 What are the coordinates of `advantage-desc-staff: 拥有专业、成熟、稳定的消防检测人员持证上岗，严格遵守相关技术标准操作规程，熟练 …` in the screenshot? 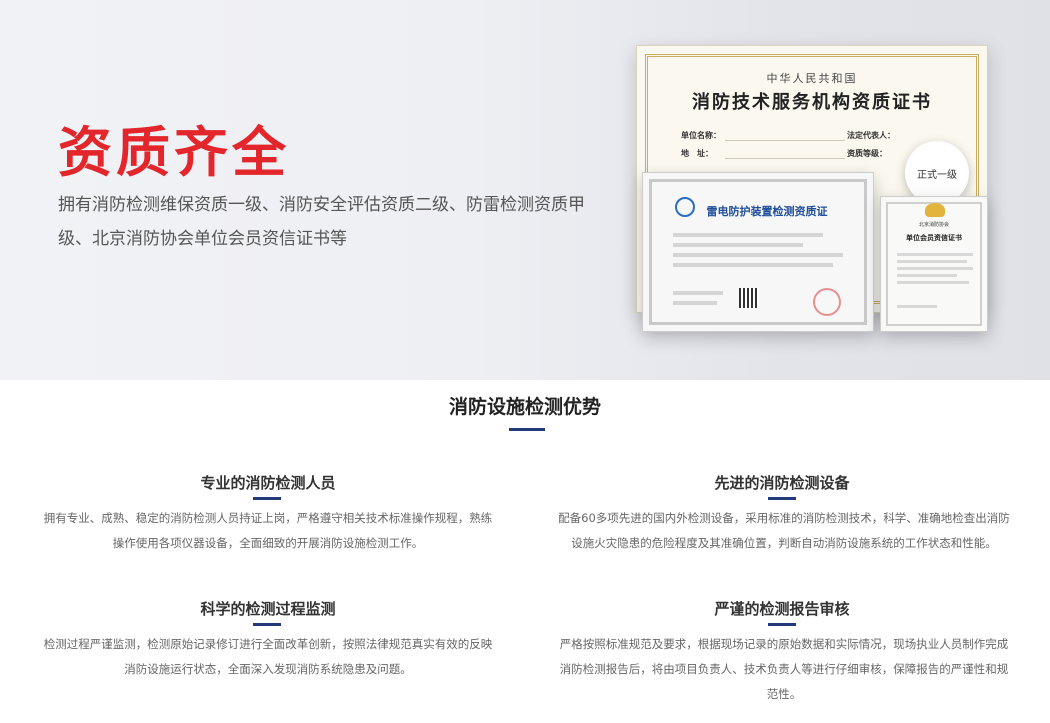 It's located at (268, 530).